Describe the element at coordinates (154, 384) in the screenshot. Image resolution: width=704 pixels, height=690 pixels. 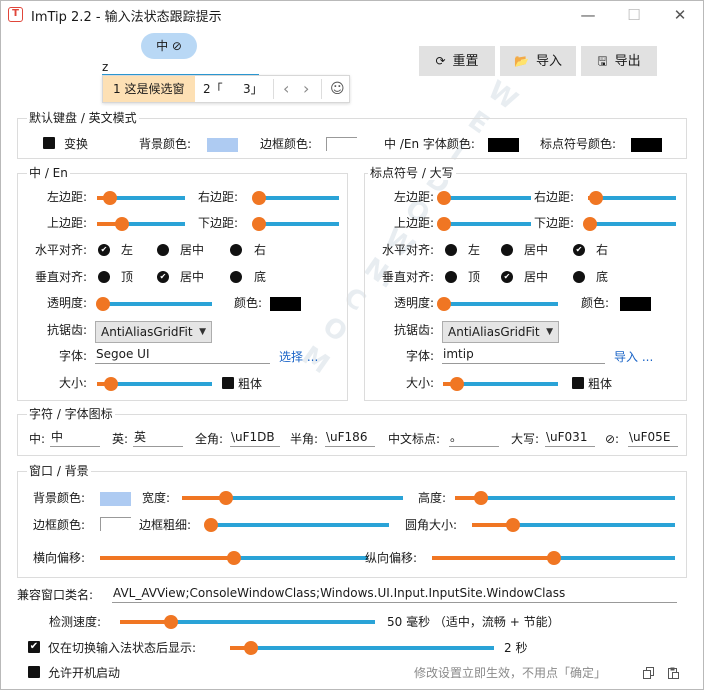
I see `cn-size-slider` at that location.